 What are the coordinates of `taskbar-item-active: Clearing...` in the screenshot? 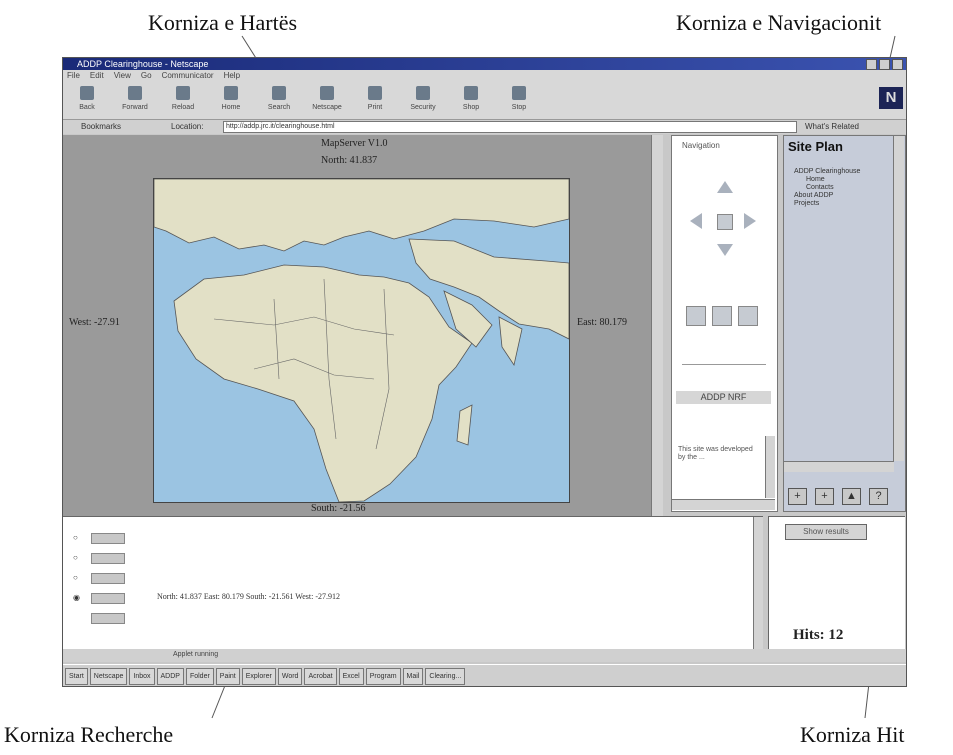 It's located at (445, 676).